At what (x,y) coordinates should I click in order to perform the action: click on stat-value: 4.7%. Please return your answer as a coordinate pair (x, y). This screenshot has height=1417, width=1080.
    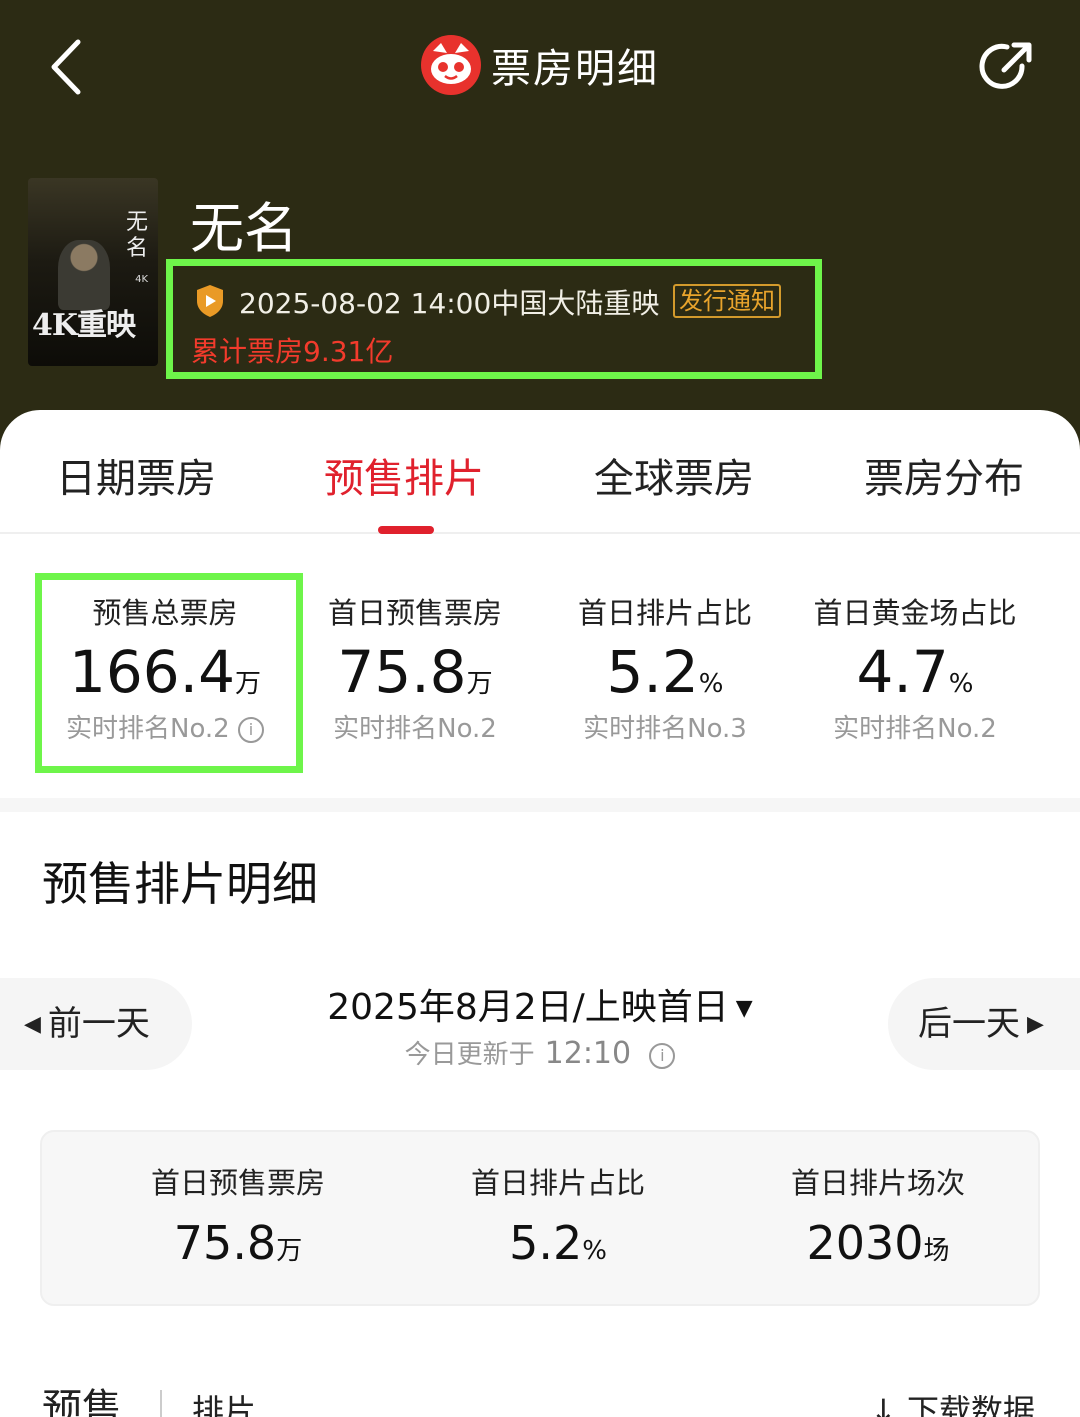
    Looking at the image, I should click on (915, 672).